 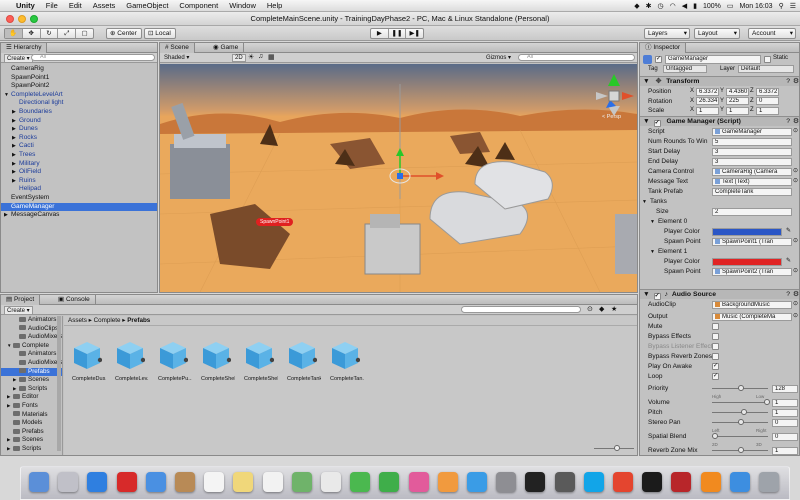 I want to click on launchpad-icon, so click(x=68, y=482).